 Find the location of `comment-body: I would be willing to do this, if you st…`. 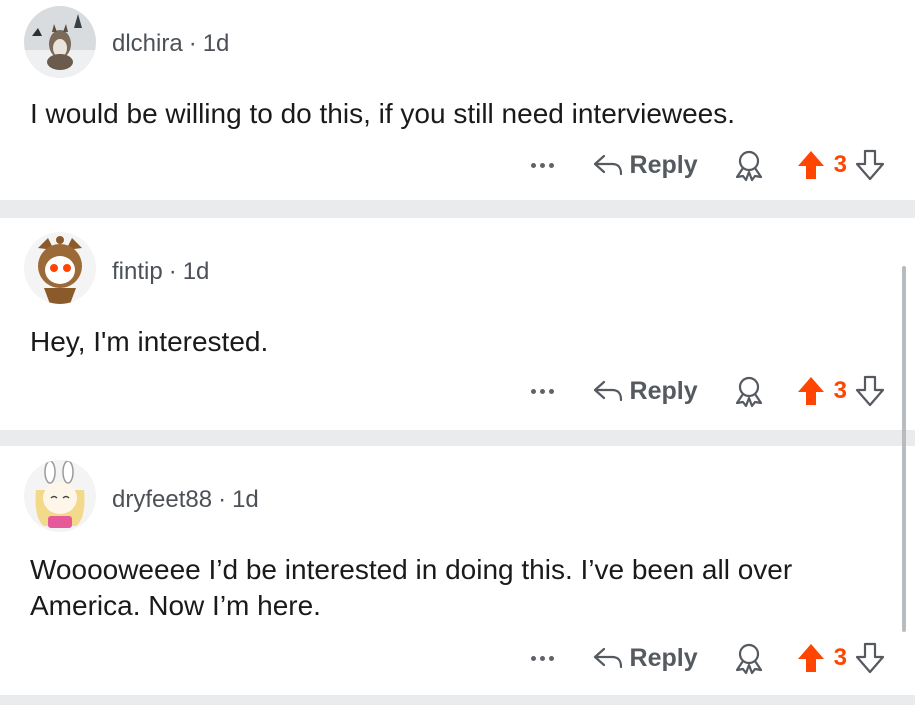

comment-body: I would be willing to do this, if you st… is located at coordinates (383, 113).